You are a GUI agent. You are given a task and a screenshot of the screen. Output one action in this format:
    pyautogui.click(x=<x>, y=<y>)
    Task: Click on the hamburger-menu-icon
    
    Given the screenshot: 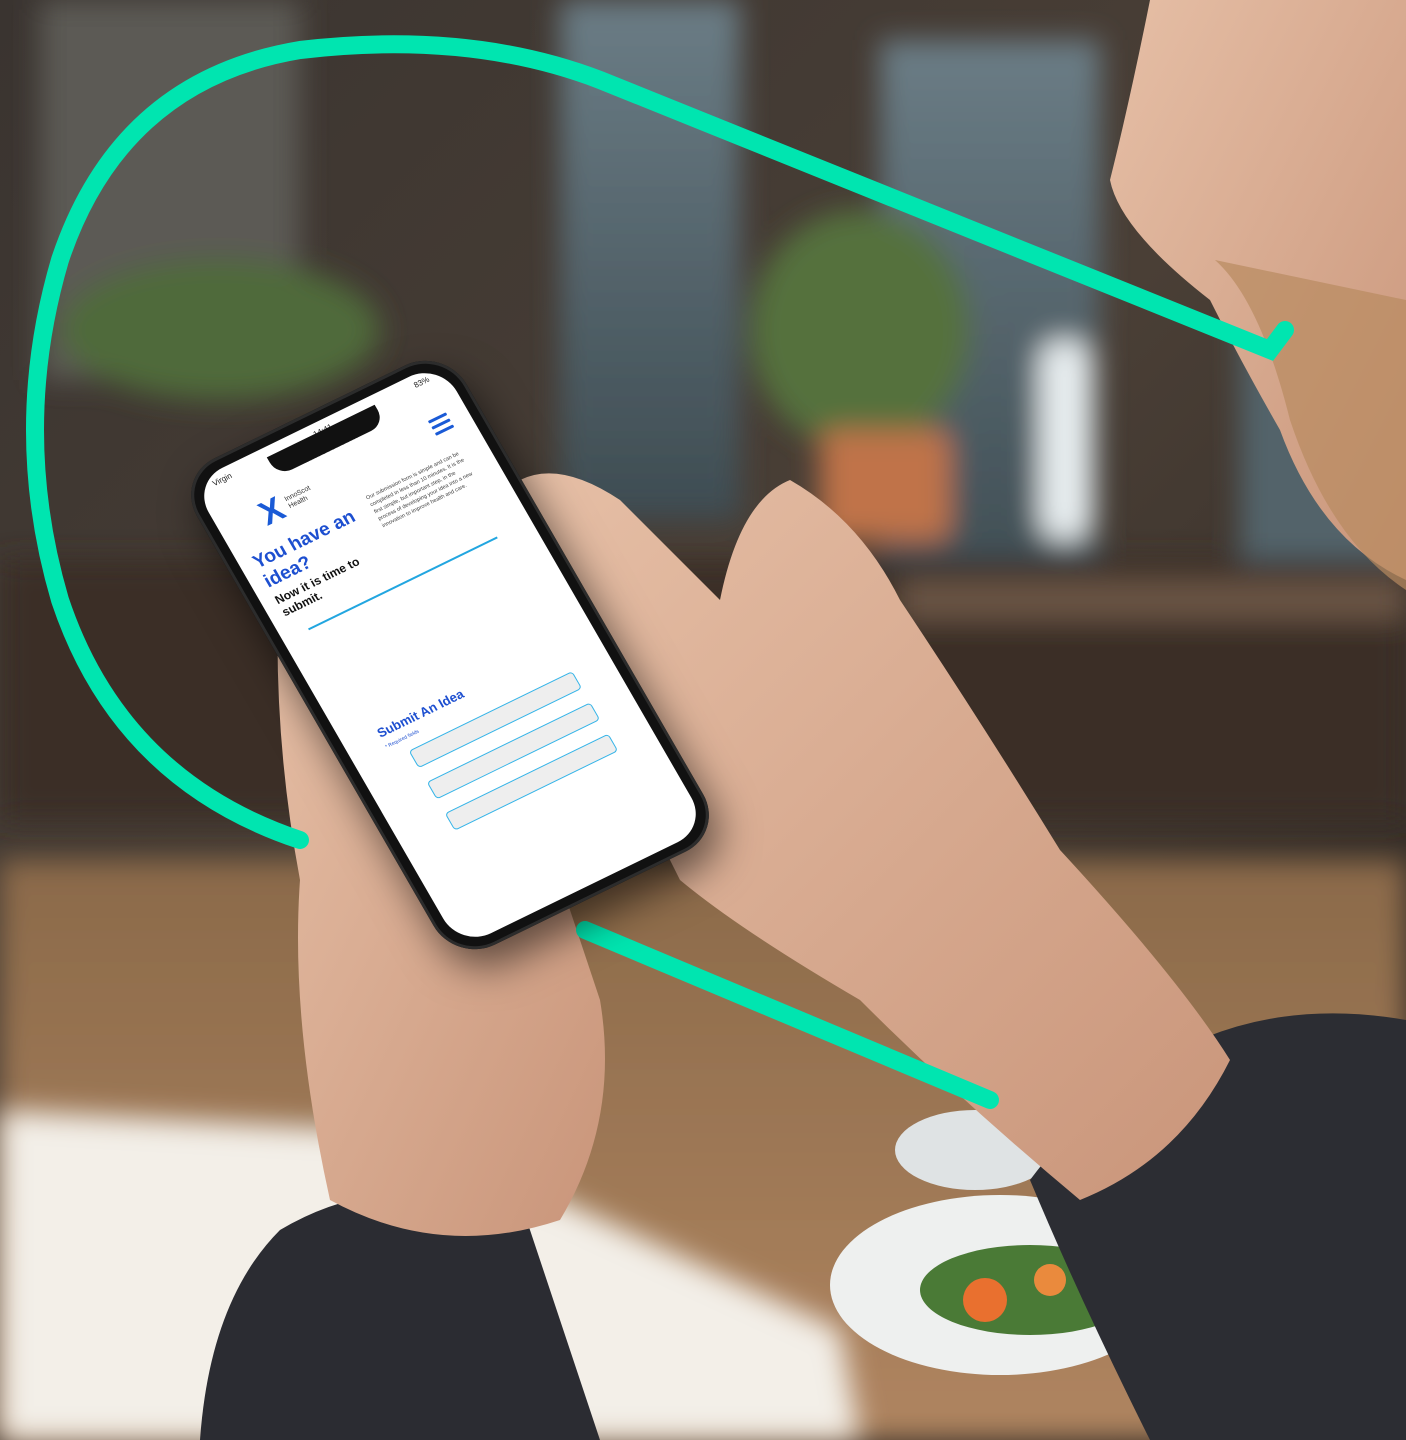 What is the action you would take?
    pyautogui.click(x=442, y=425)
    